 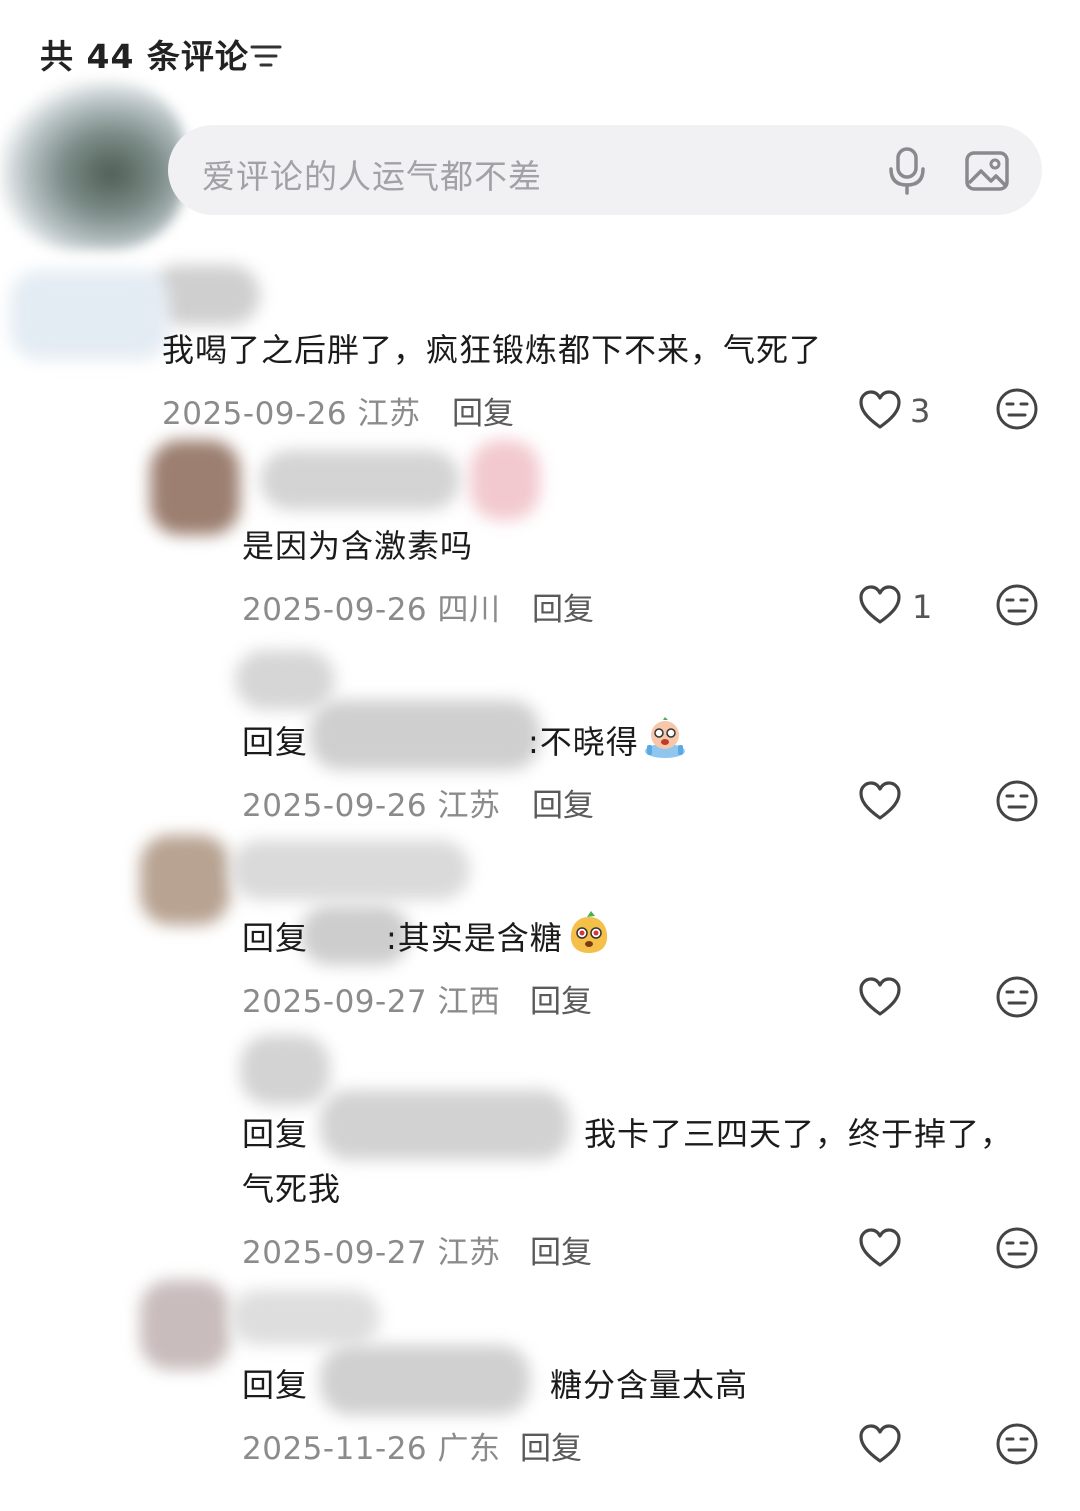 I want to click on comment-text: 我卡了三四天了，终于掉了，, so click(x=799, y=1134).